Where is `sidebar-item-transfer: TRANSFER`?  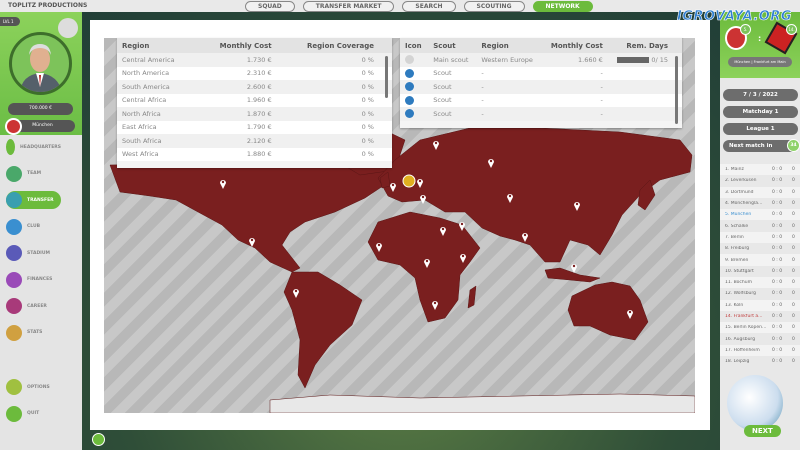
sidebar-item-transfer: TRANSFER is located at coordinates (33, 200).